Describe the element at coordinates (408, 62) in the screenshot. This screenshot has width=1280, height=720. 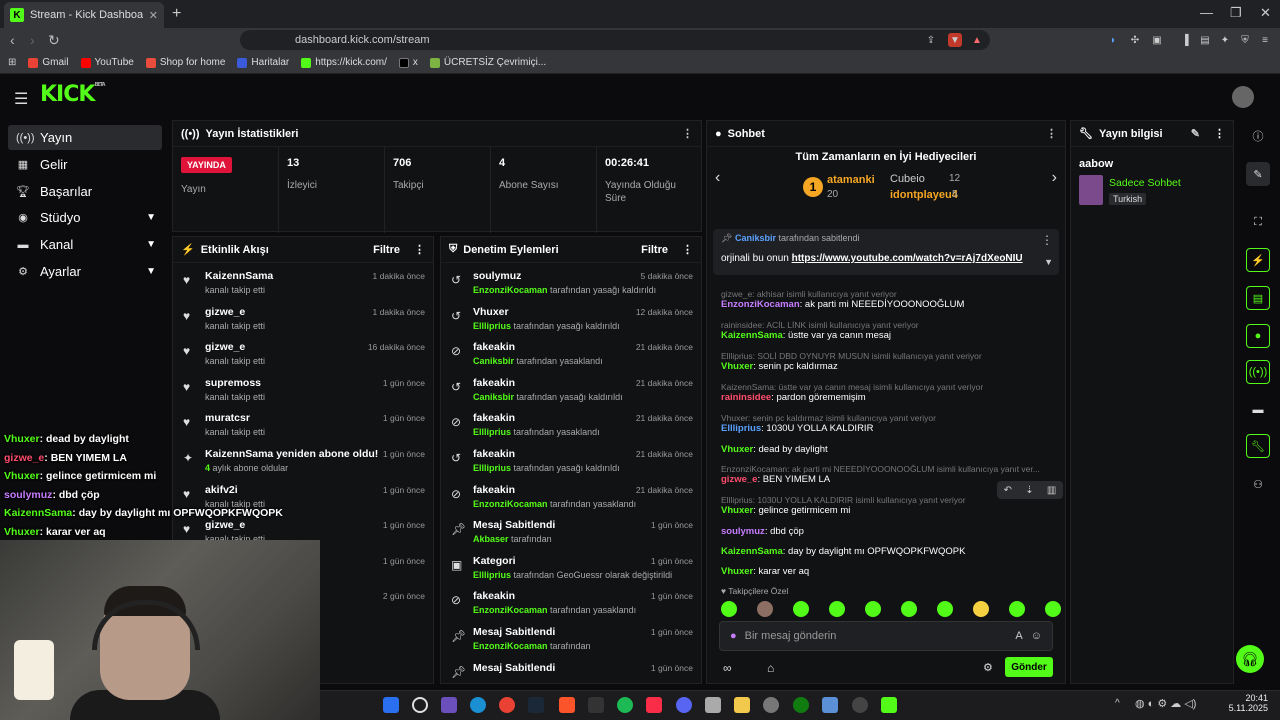
I see `bookmark-x: x` at that location.